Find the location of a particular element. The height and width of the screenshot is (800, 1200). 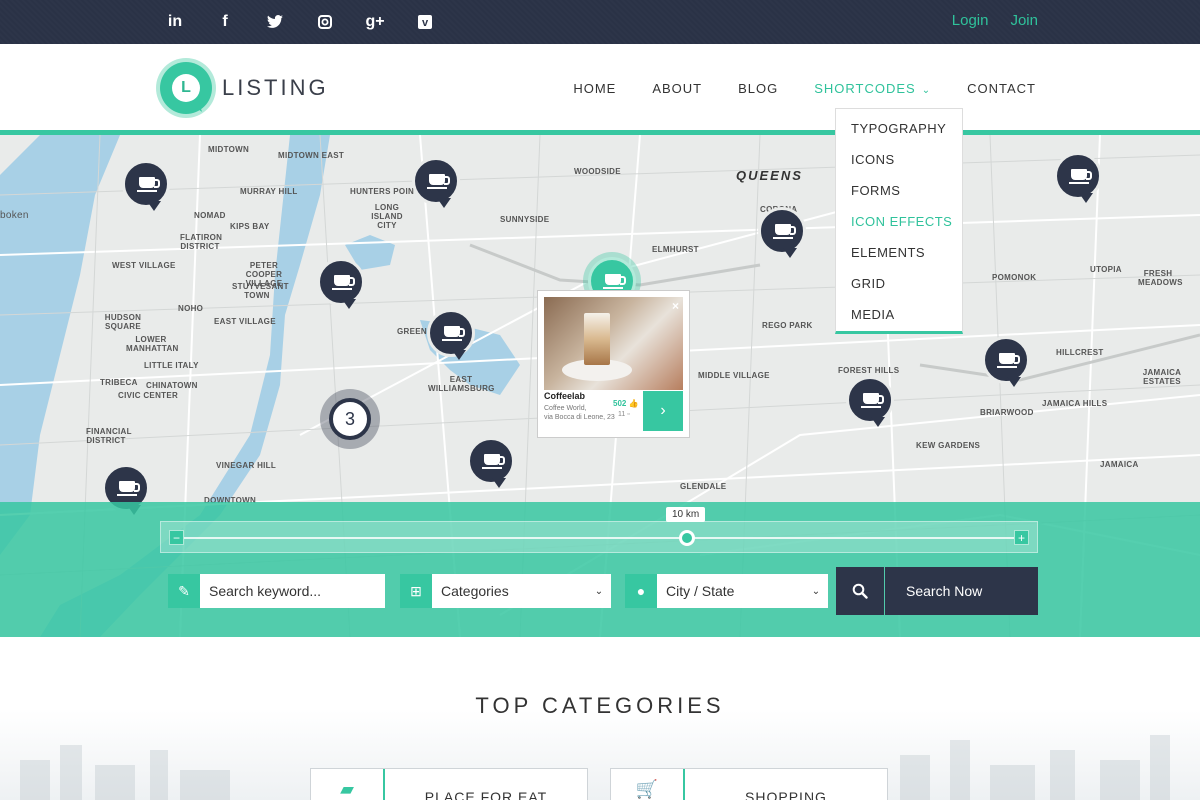

map-label: NOHO is located at coordinates (191, 308).